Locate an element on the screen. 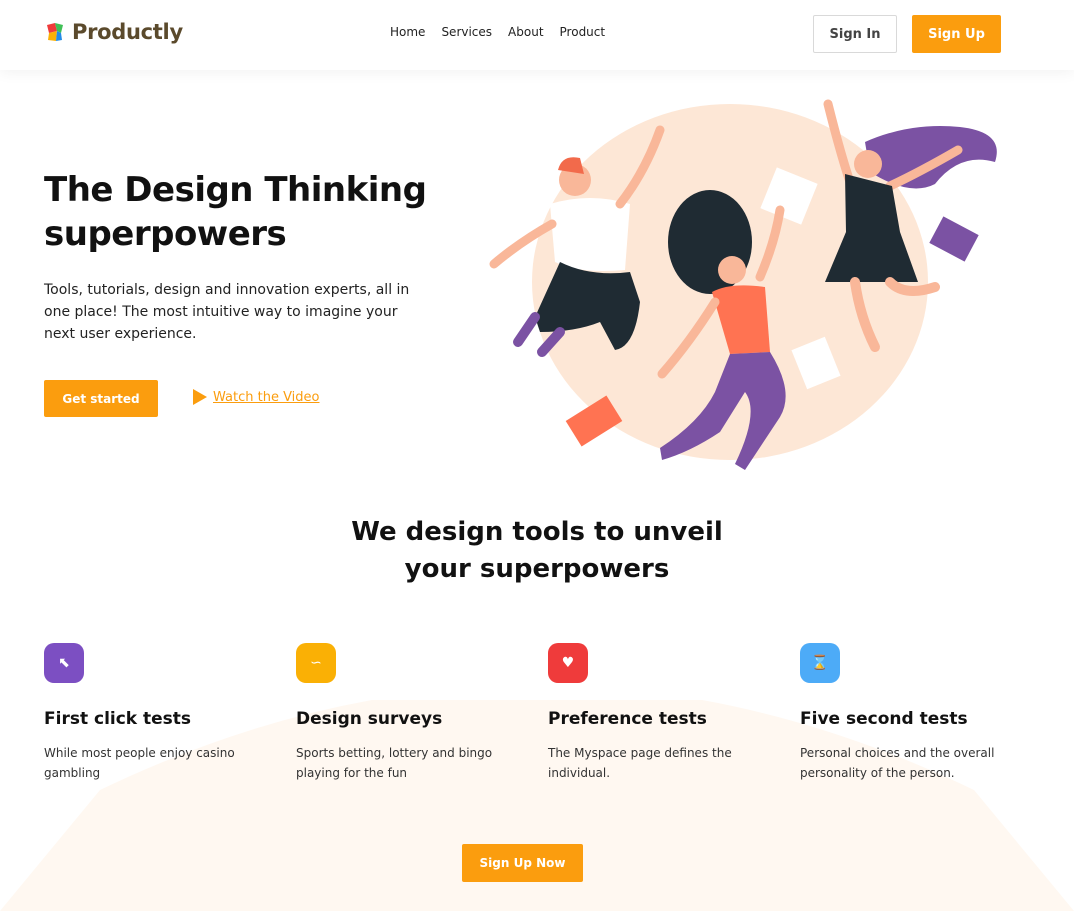 This screenshot has width=1074, height=911. watch-video-link: Watch the Video is located at coordinates (256, 397).